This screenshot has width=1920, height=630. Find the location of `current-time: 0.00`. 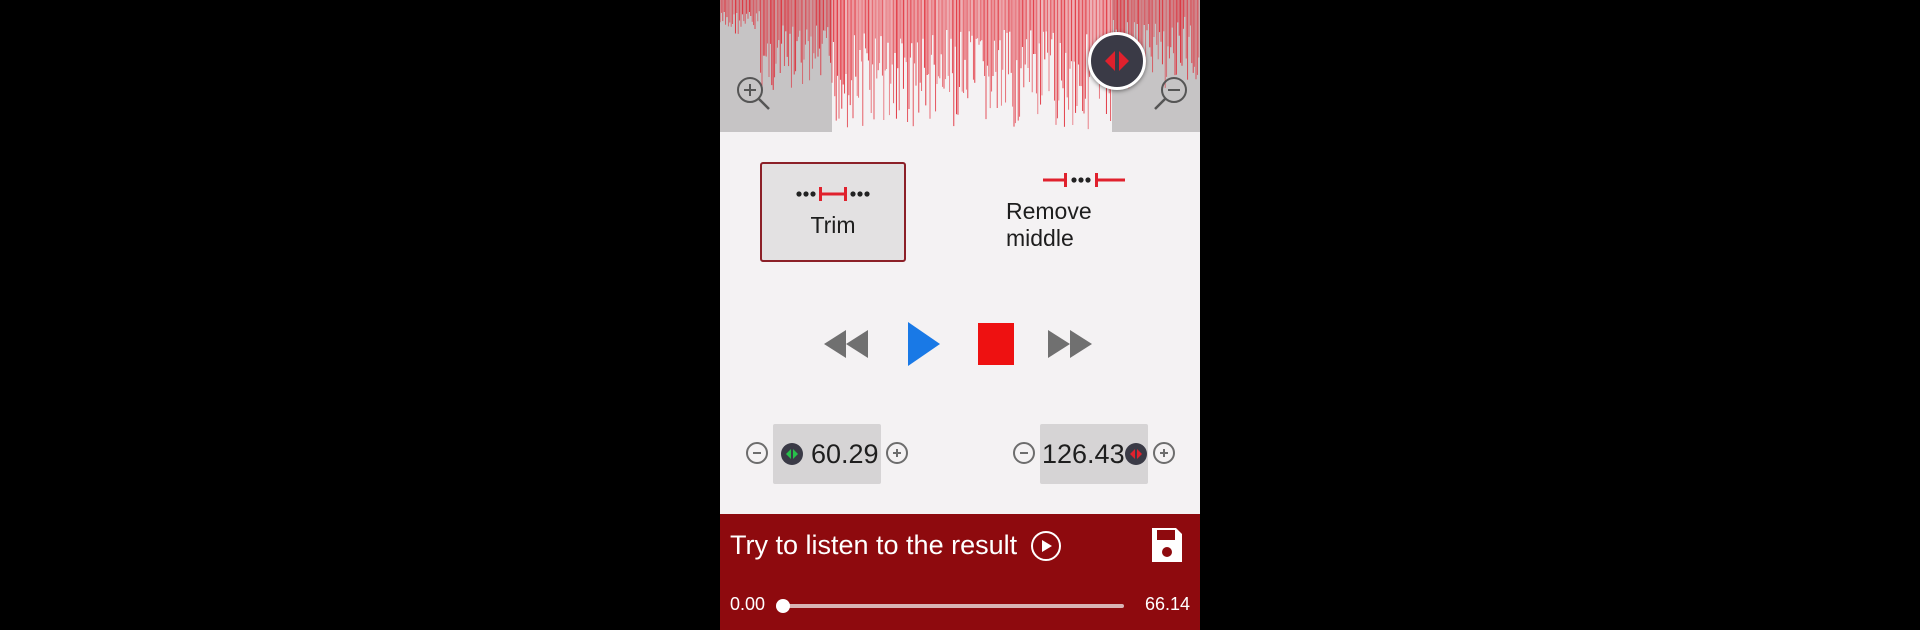

current-time: 0.00 is located at coordinates (748, 604).